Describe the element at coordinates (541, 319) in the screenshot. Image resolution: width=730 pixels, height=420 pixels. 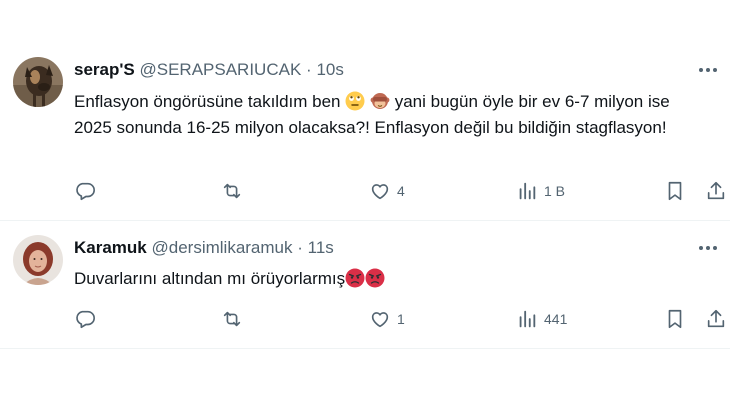
I see `views-button: 441` at that location.